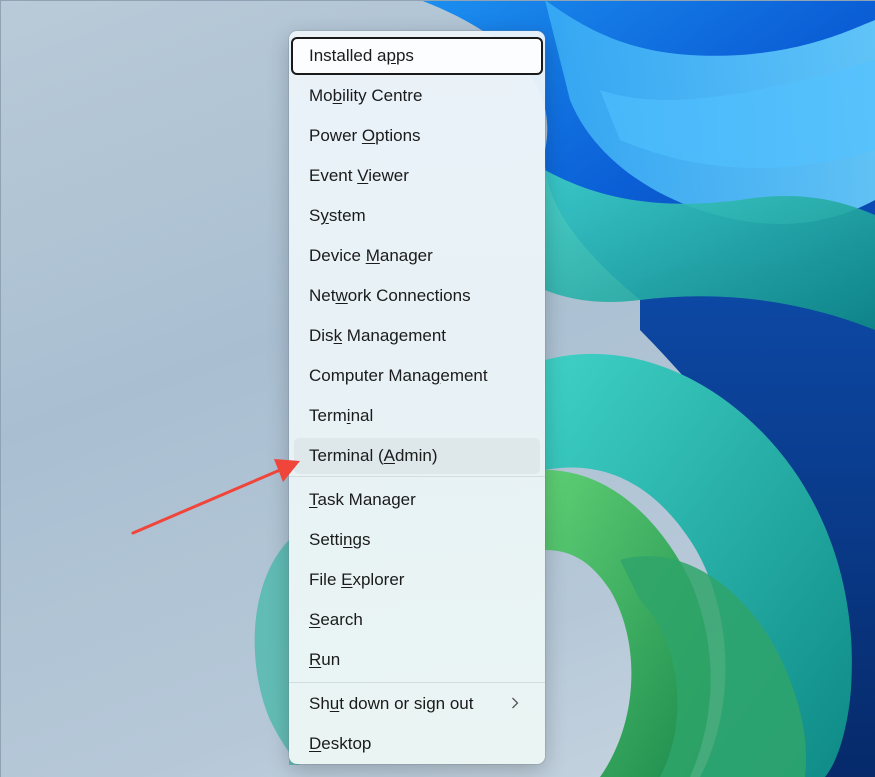 This screenshot has width=875, height=777. Describe the element at coordinates (417, 176) in the screenshot. I see `menu-item-event-viewer: Event Viewer` at that location.